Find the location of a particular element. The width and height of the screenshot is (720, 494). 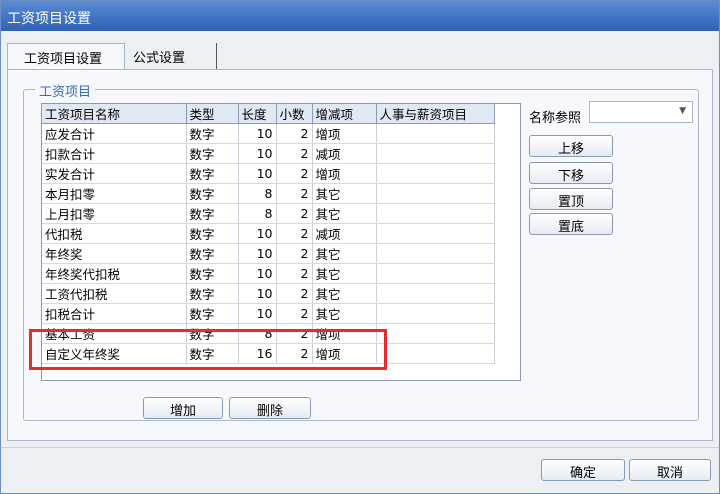

table-header-row: 工资项目名称 类型 长度 小数 增减项 人事与薪资项目 is located at coordinates (268, 114).